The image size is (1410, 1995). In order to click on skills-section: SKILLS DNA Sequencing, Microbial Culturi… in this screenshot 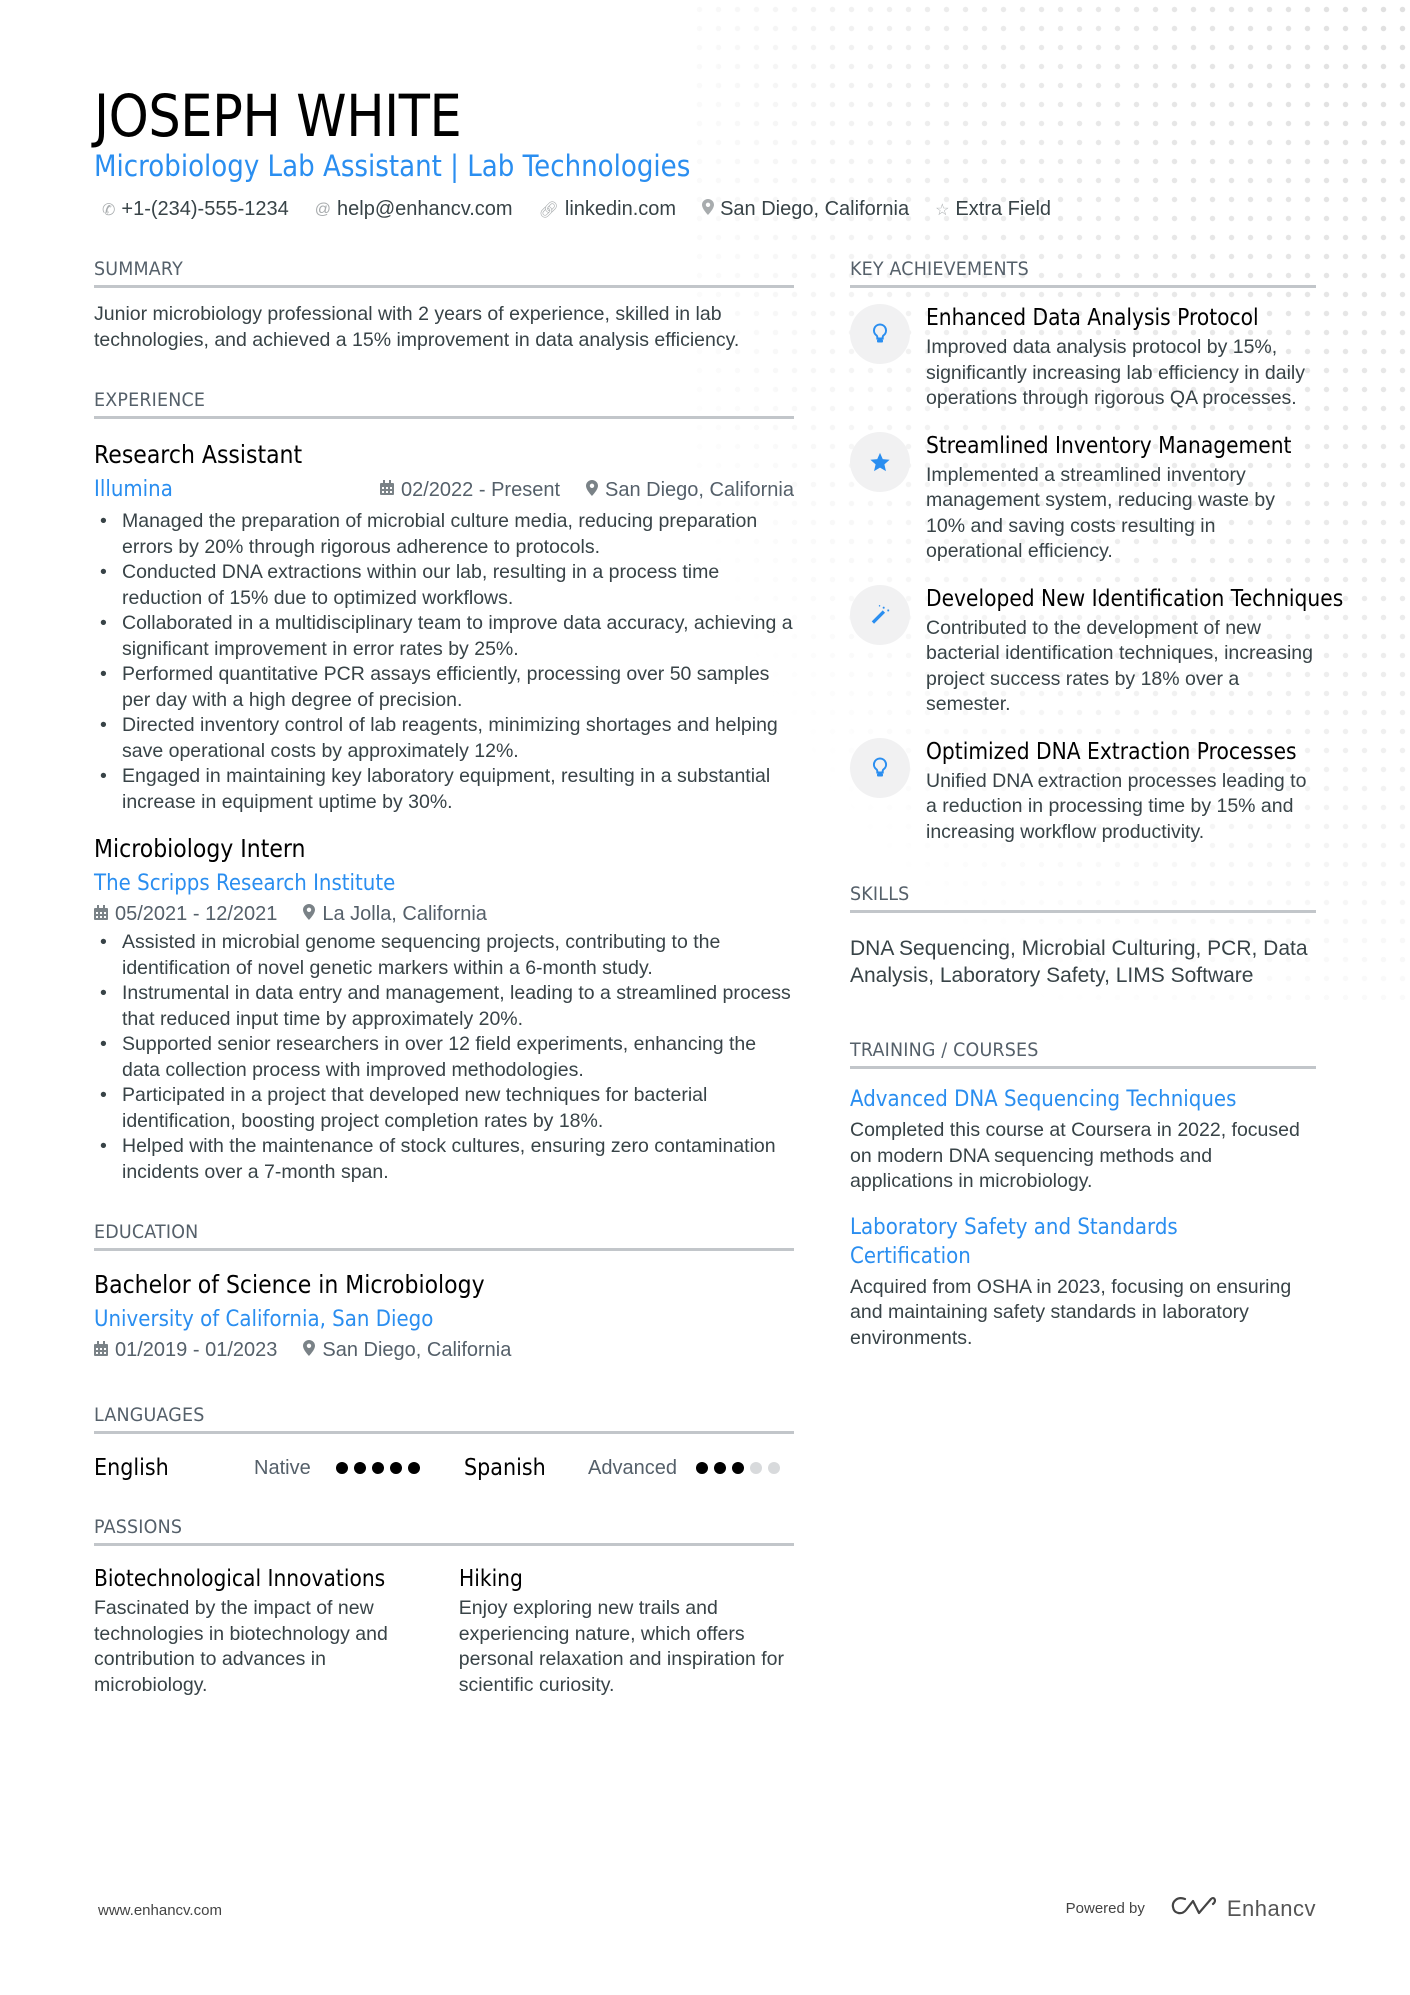, I will do `click(1083, 935)`.